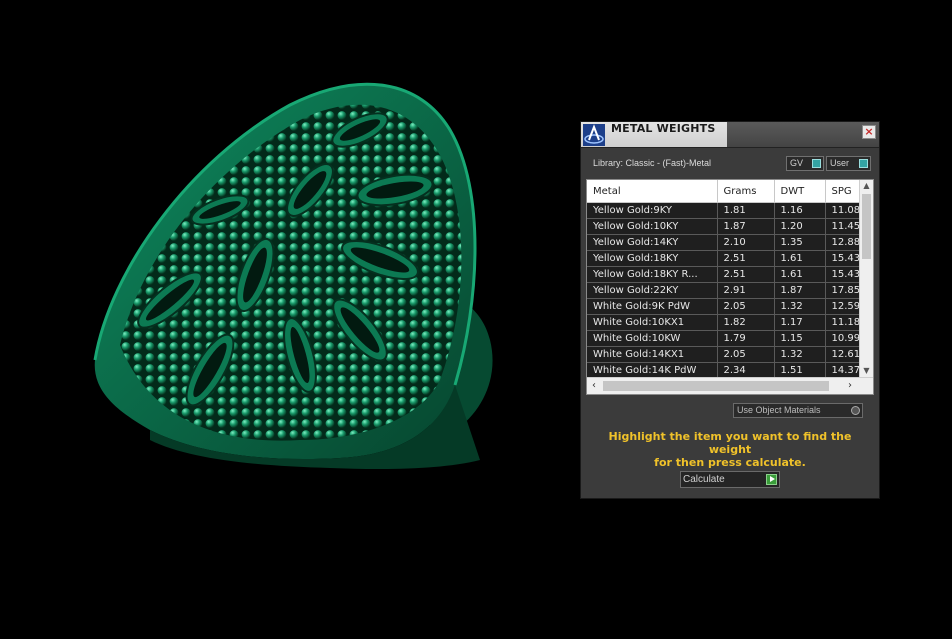 Image resolution: width=952 pixels, height=639 pixels. I want to click on table-row: White Gold:9K PdW 2.05 1.32 12.59, so click(730, 306).